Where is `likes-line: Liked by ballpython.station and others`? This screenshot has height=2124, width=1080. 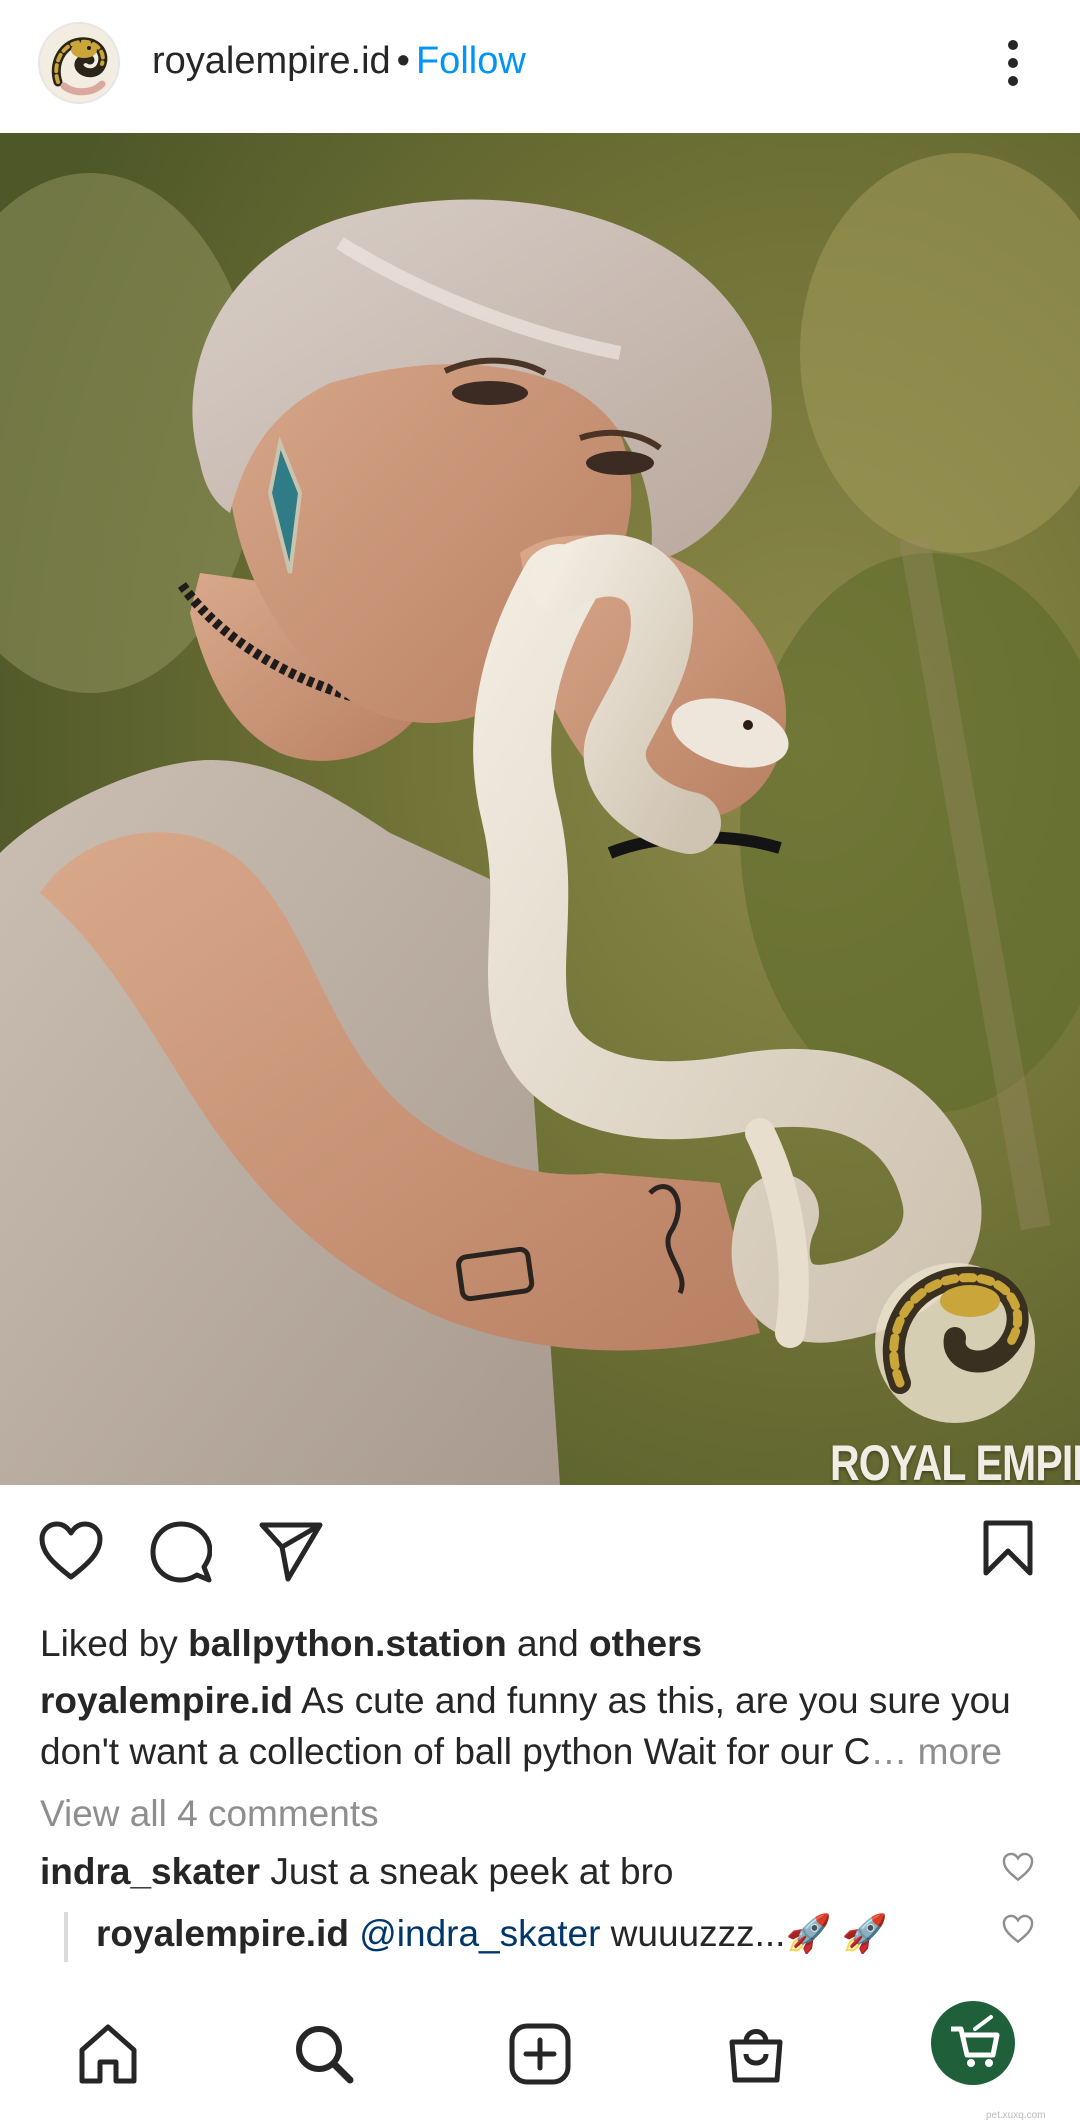 likes-line: Liked by ballpython.station and others is located at coordinates (371, 1644).